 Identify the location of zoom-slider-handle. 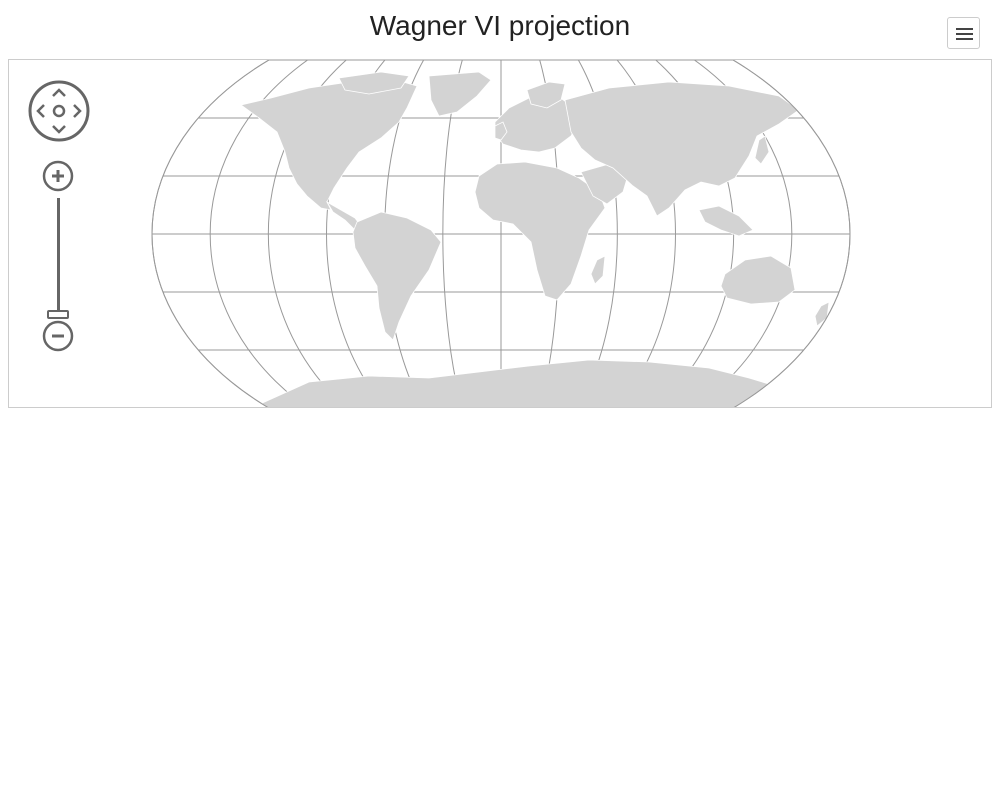
(58, 314).